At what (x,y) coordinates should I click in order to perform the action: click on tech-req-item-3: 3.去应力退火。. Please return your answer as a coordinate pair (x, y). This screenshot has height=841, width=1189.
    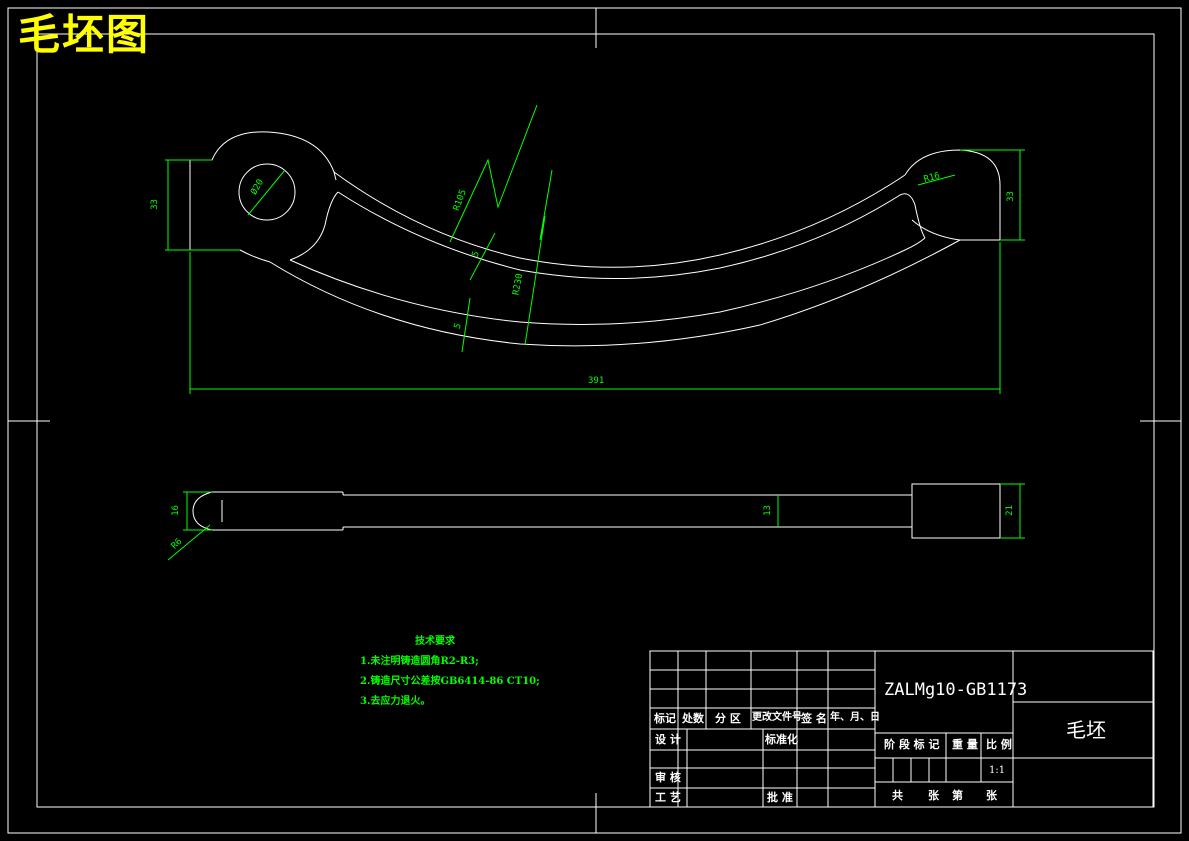
    Looking at the image, I should click on (395, 701).